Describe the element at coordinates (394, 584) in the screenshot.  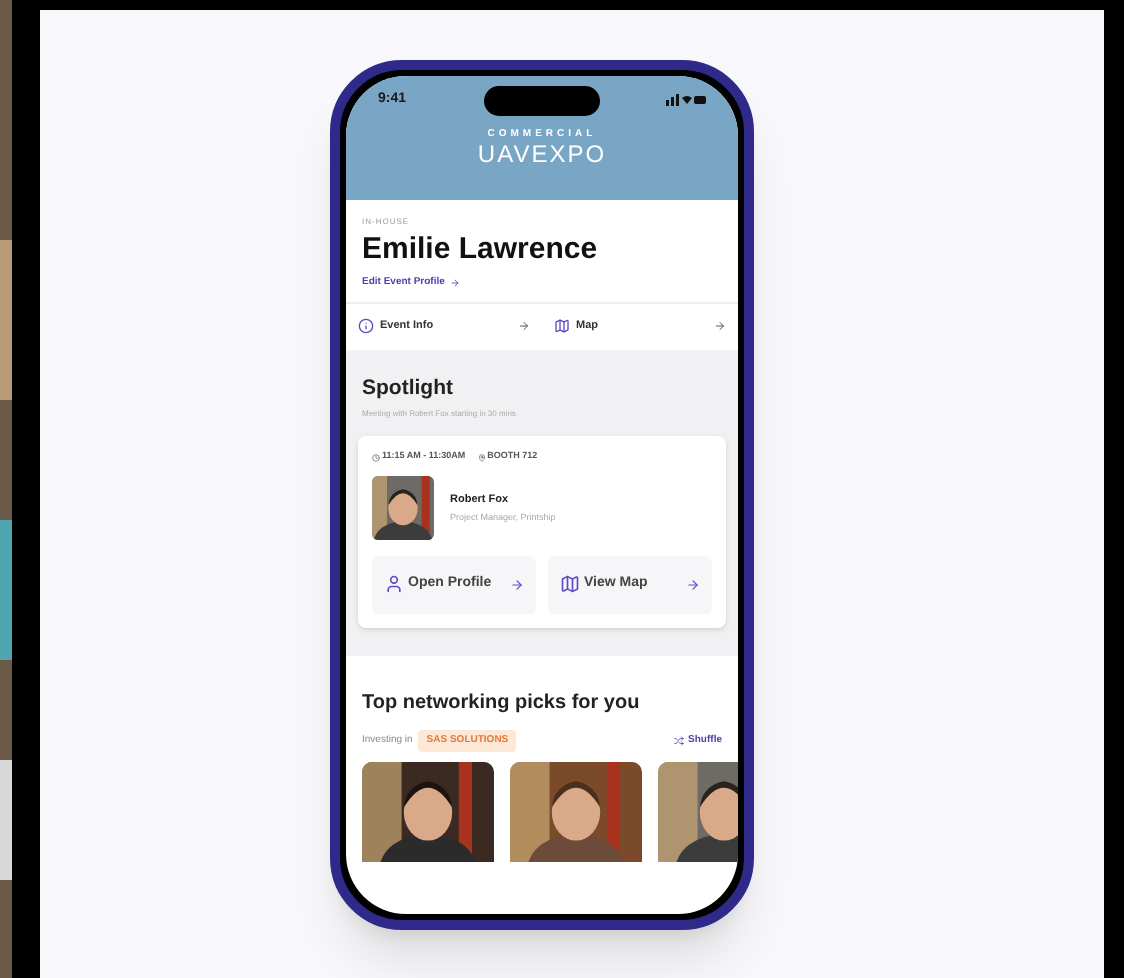
I see `user-icon` at that location.